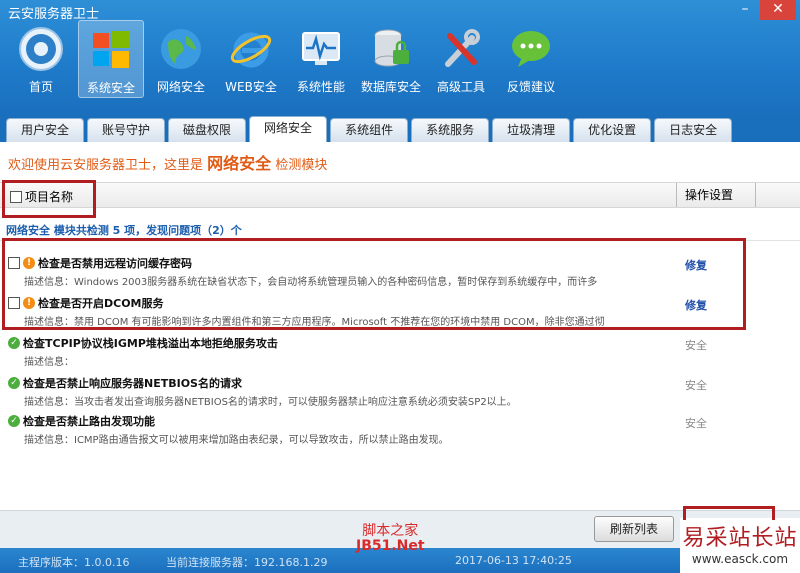 This screenshot has height=573, width=800. What do you see at coordinates (693, 130) in the screenshot?
I see `tab-log-security: 日志安全` at bounding box center [693, 130].